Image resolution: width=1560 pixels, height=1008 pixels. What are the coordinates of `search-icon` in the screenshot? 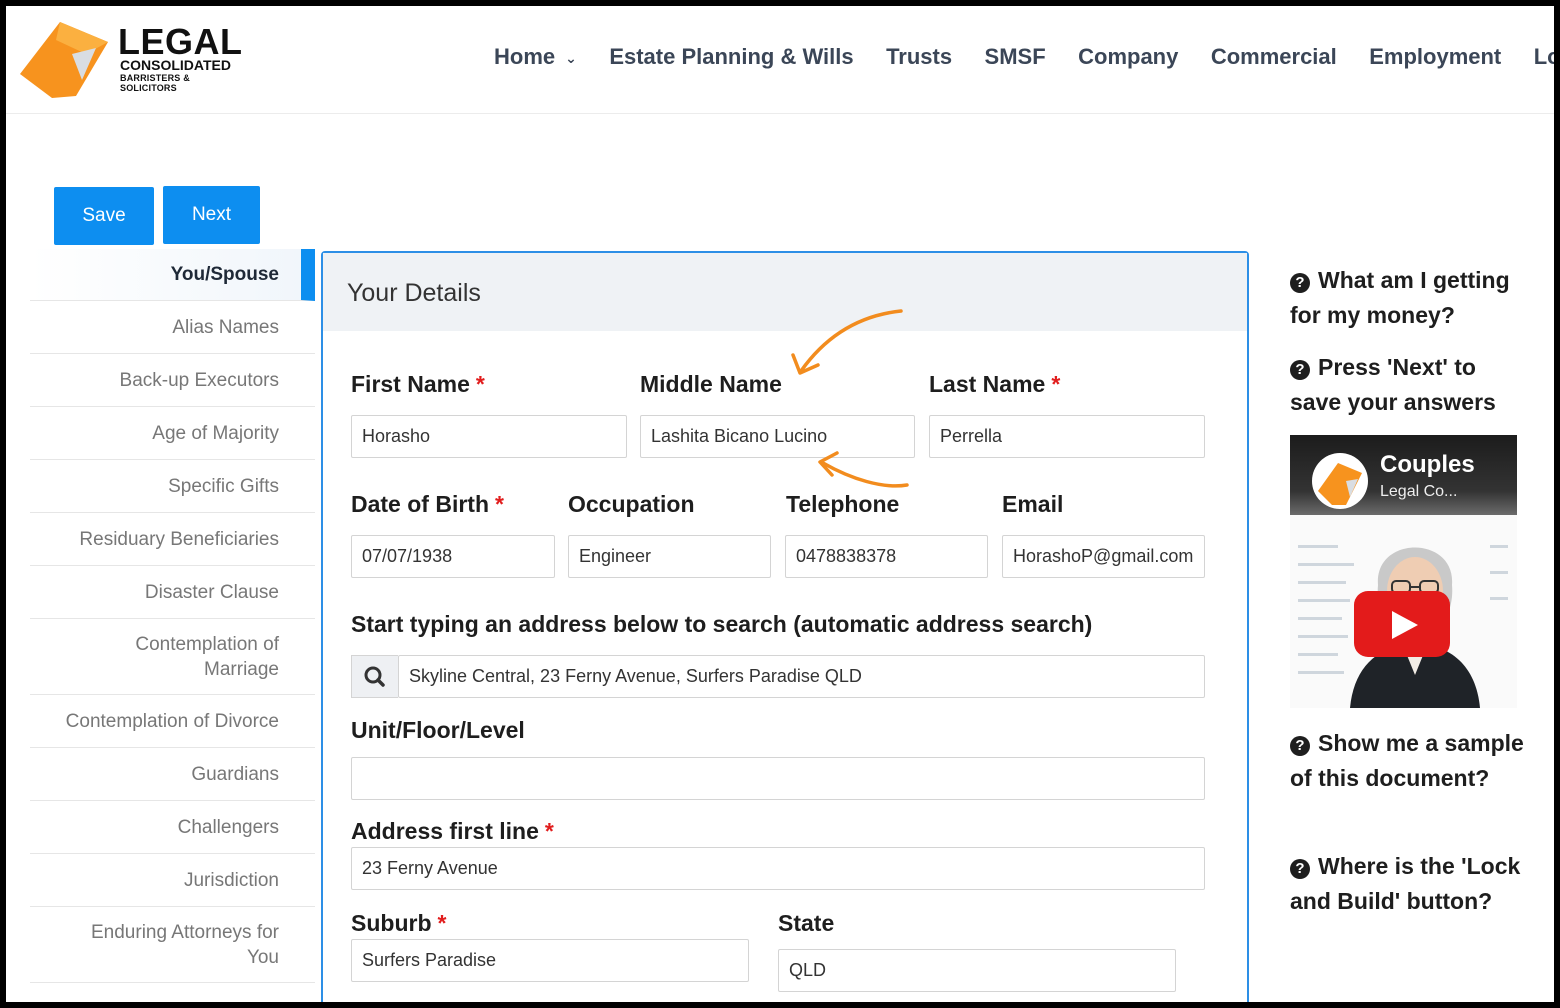 It's located at (374, 676).